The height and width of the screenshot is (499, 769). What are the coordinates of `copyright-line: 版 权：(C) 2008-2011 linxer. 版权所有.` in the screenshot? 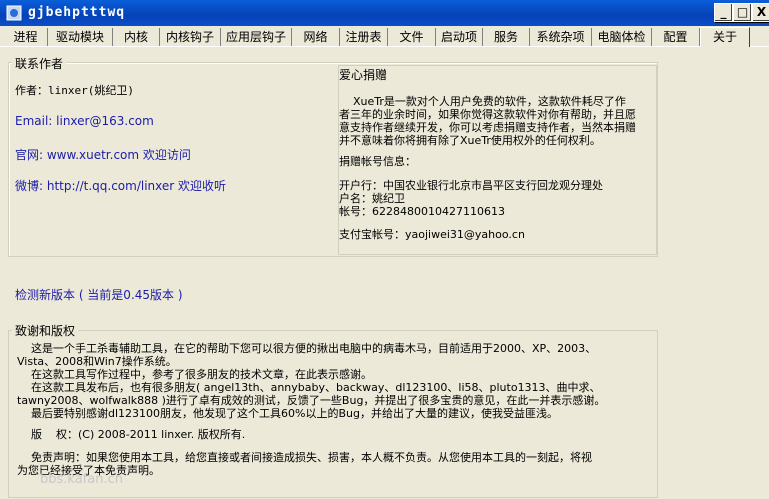 It's located at (131, 434).